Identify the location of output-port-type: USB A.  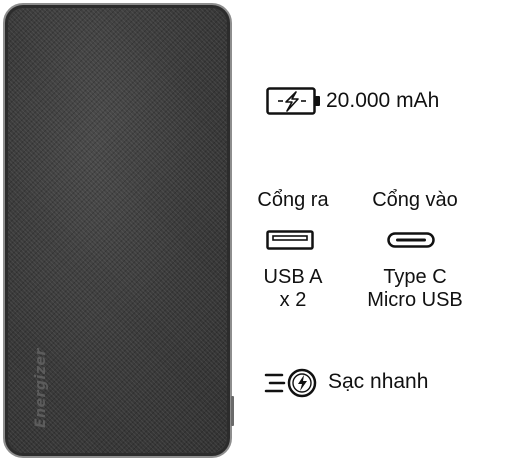
(293, 277).